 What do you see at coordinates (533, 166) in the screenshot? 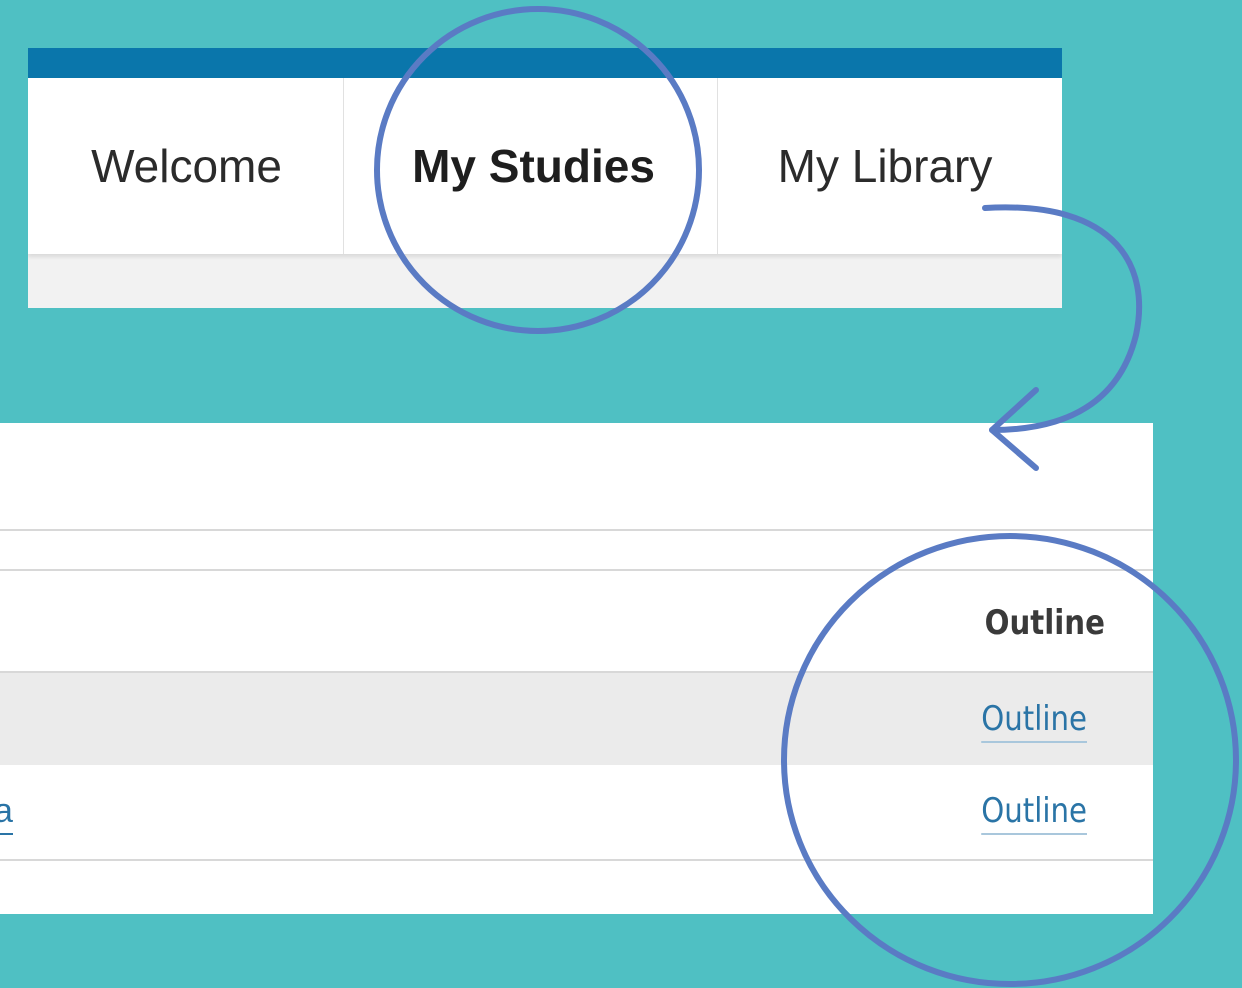
I see `tab-my-studies-label: My Studies` at bounding box center [533, 166].